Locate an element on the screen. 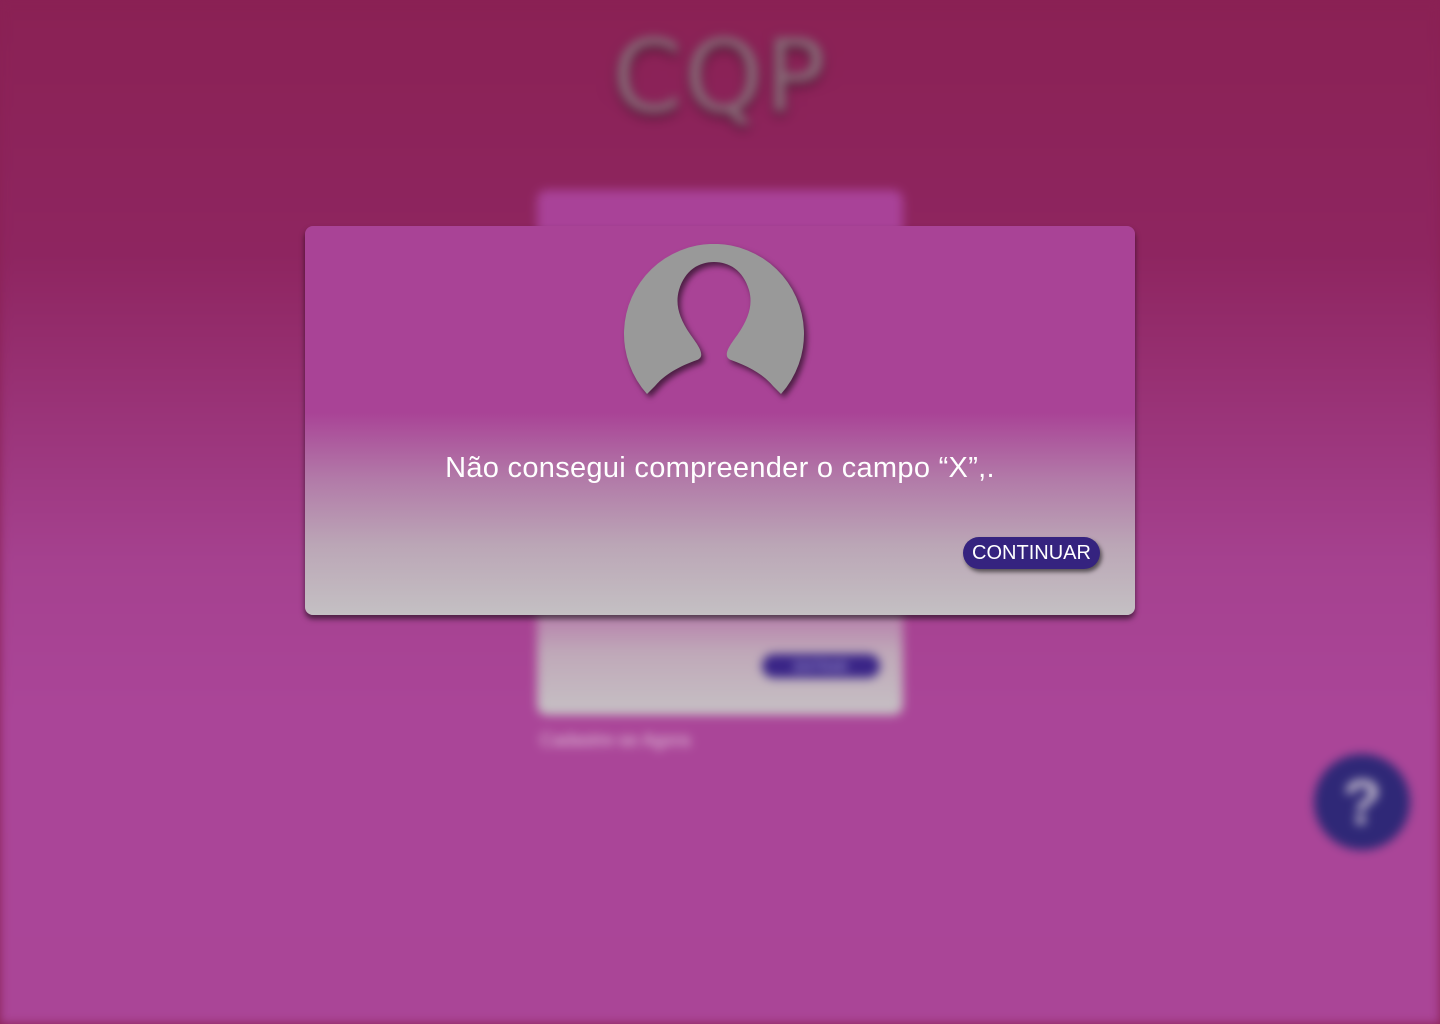 This screenshot has width=1440, height=1024. enter-button: ENTRAR is located at coordinates (821, 666).